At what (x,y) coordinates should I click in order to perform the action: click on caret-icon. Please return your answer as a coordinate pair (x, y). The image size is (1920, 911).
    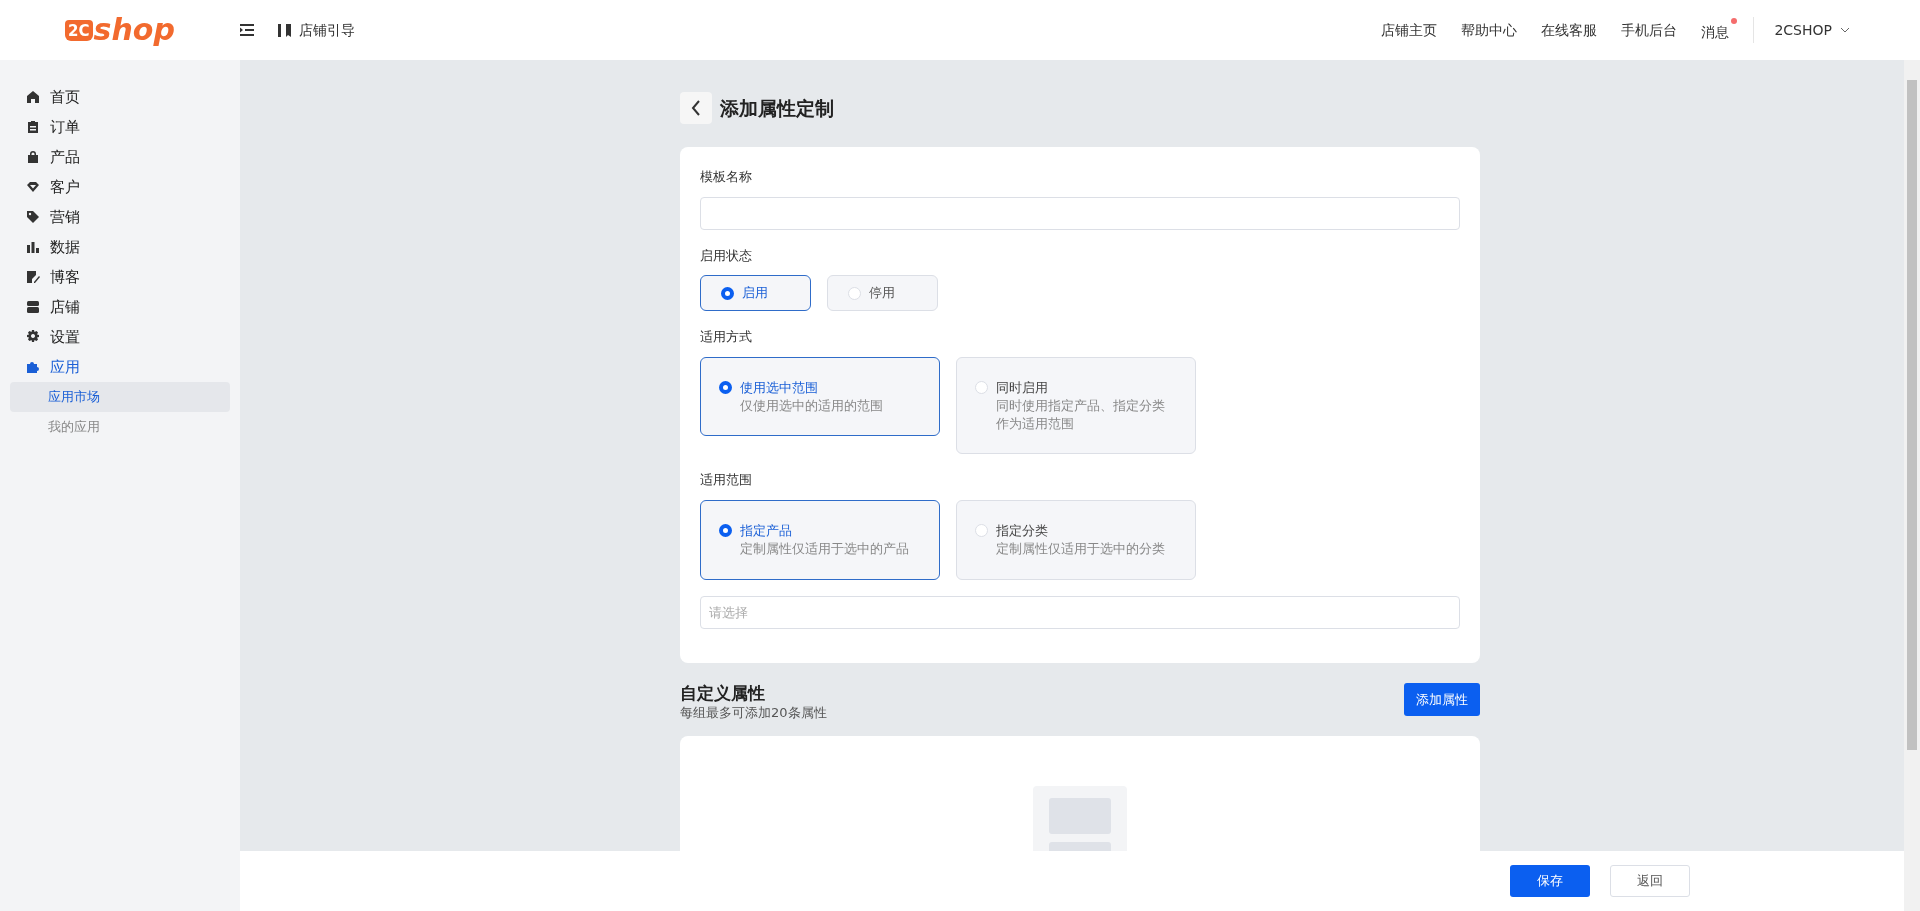
    Looking at the image, I should click on (1845, 30).